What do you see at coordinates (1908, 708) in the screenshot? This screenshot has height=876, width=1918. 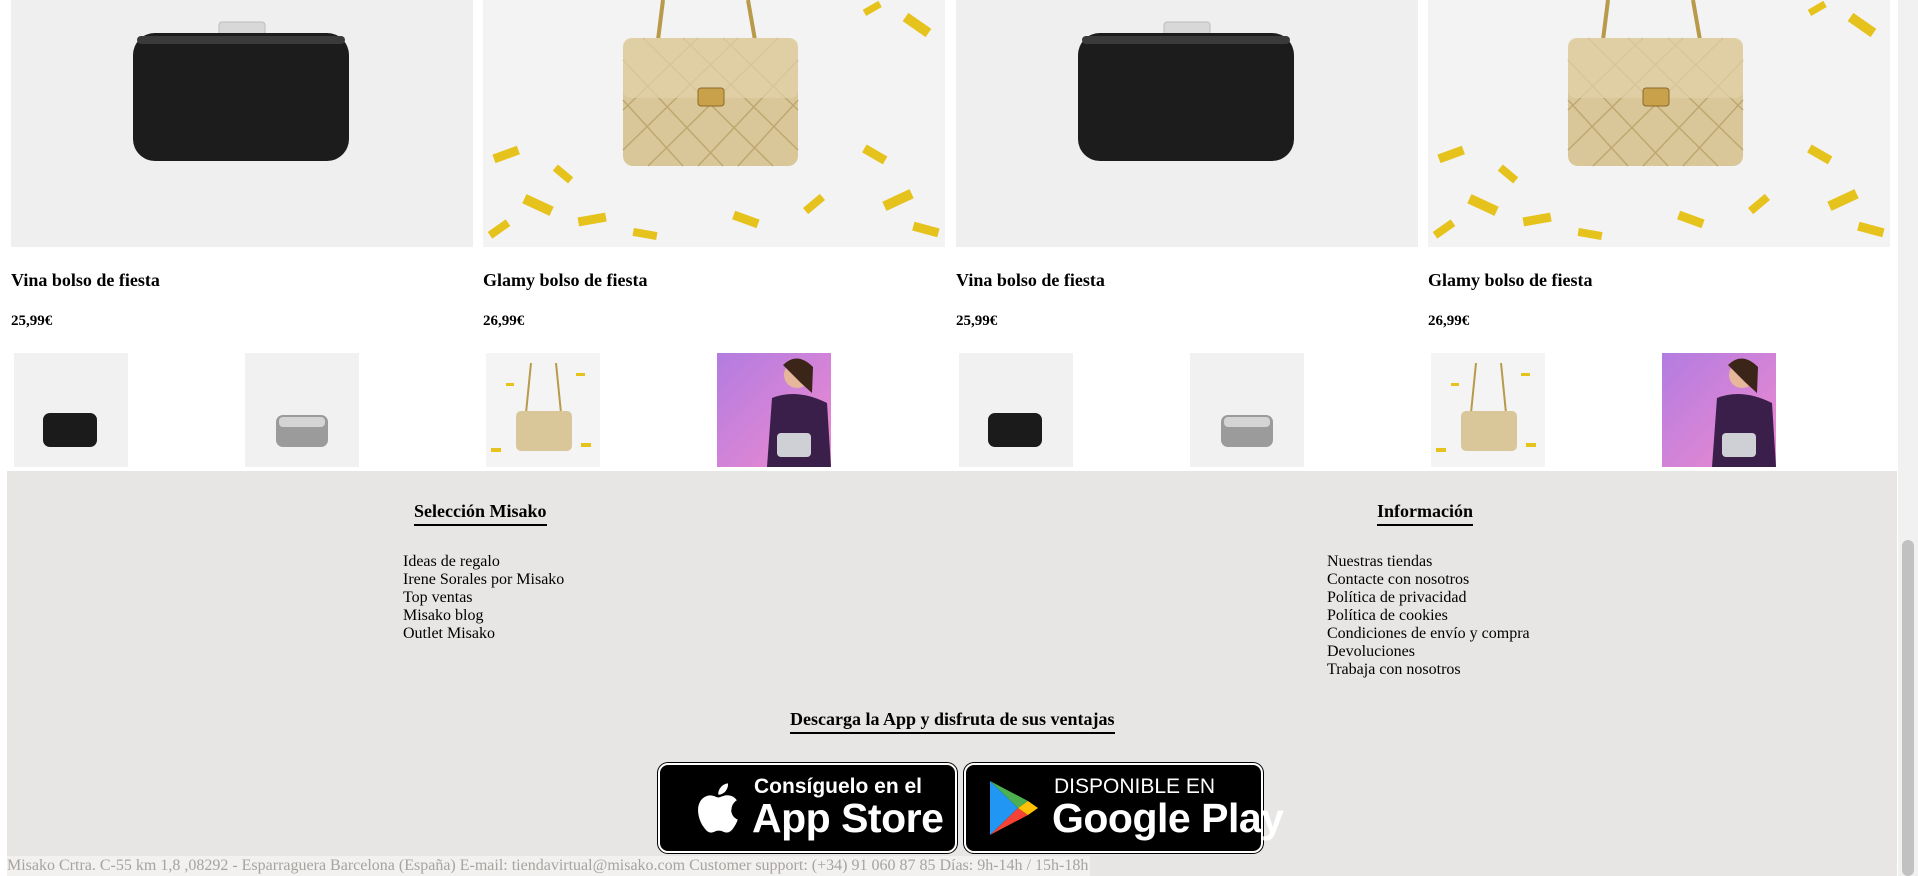 I see `scrollbar-thumb` at bounding box center [1908, 708].